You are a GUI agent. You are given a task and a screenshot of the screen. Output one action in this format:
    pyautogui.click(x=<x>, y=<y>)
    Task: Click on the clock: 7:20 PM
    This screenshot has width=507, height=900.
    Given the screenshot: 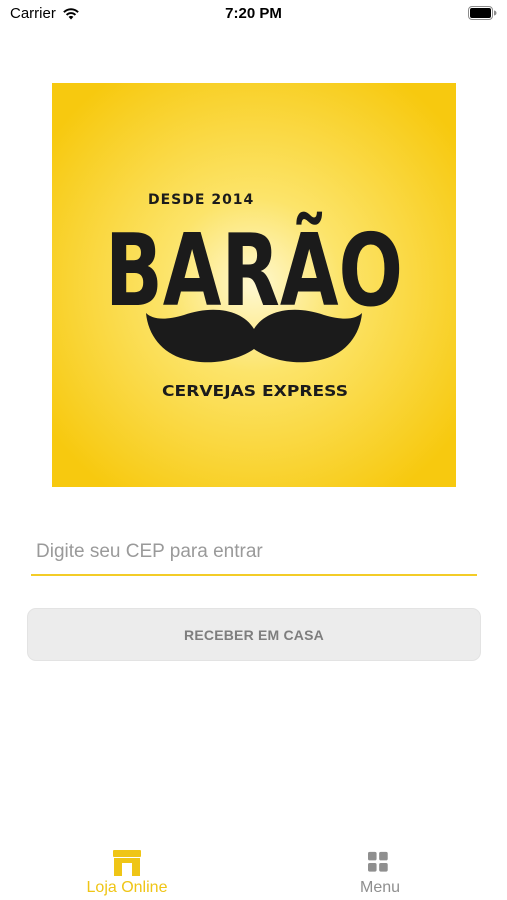 What is the action you would take?
    pyautogui.click(x=253, y=13)
    